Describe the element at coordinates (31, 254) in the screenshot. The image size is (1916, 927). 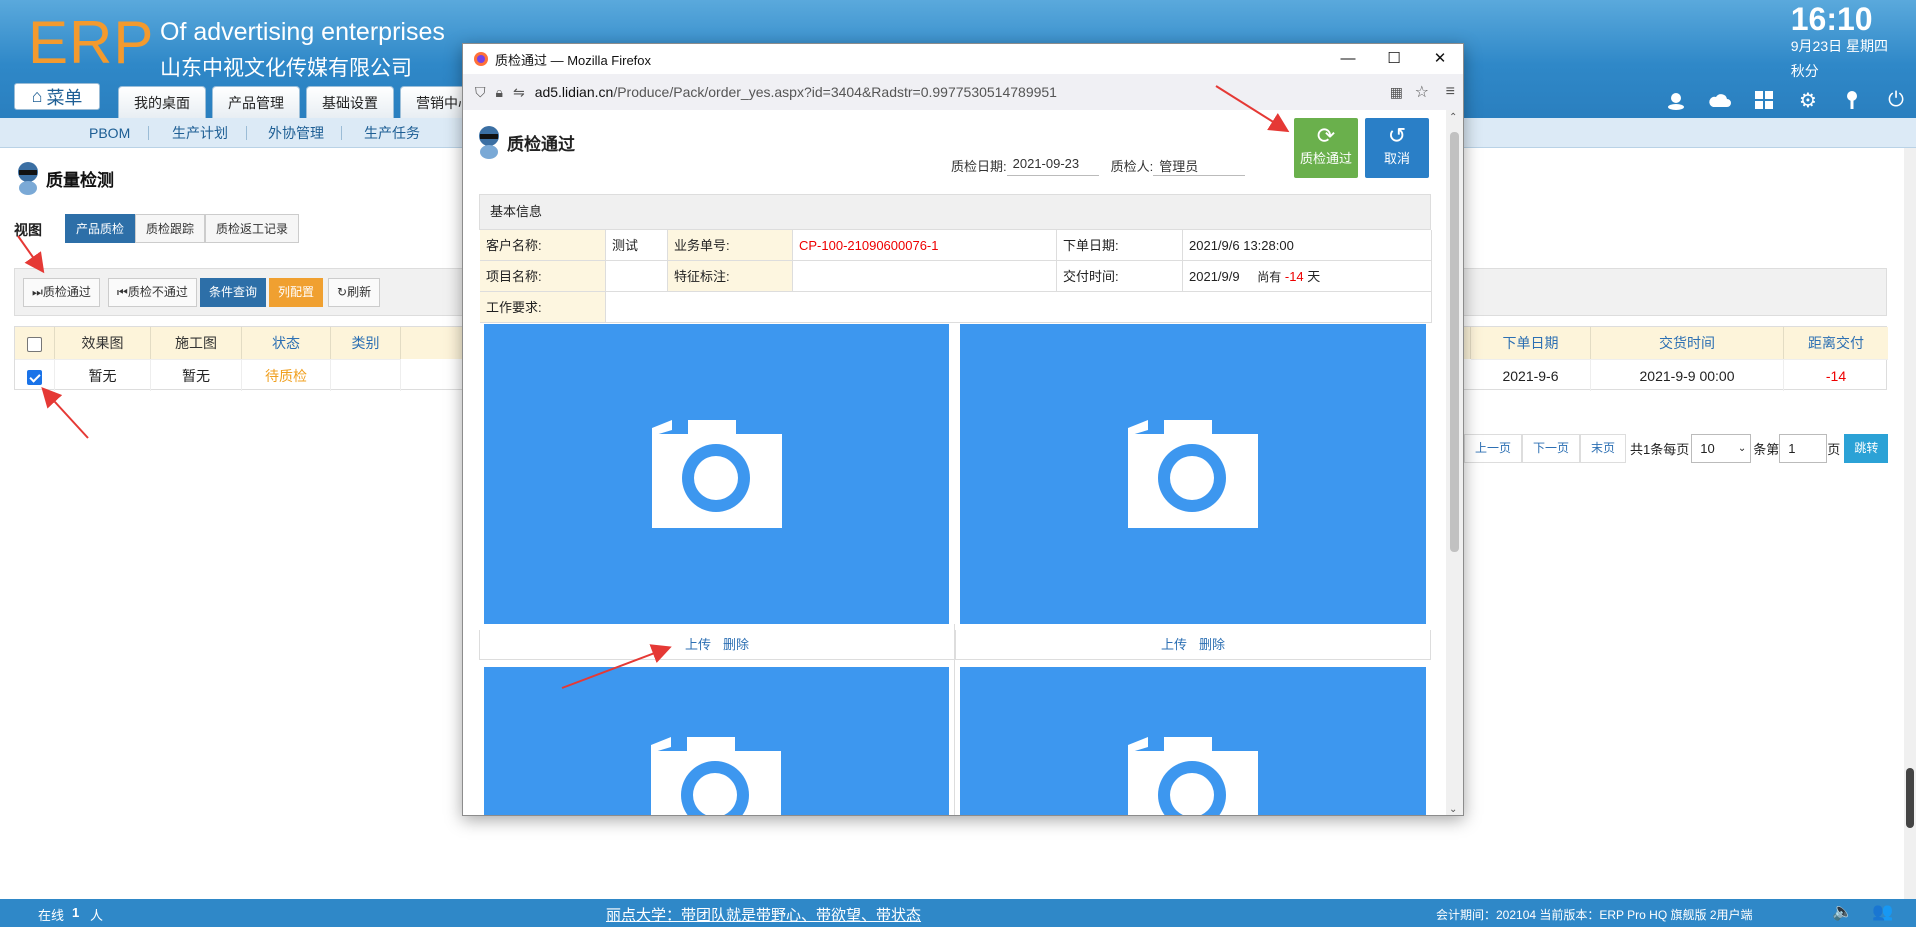
I see `arrow-to-qc-pass` at that location.